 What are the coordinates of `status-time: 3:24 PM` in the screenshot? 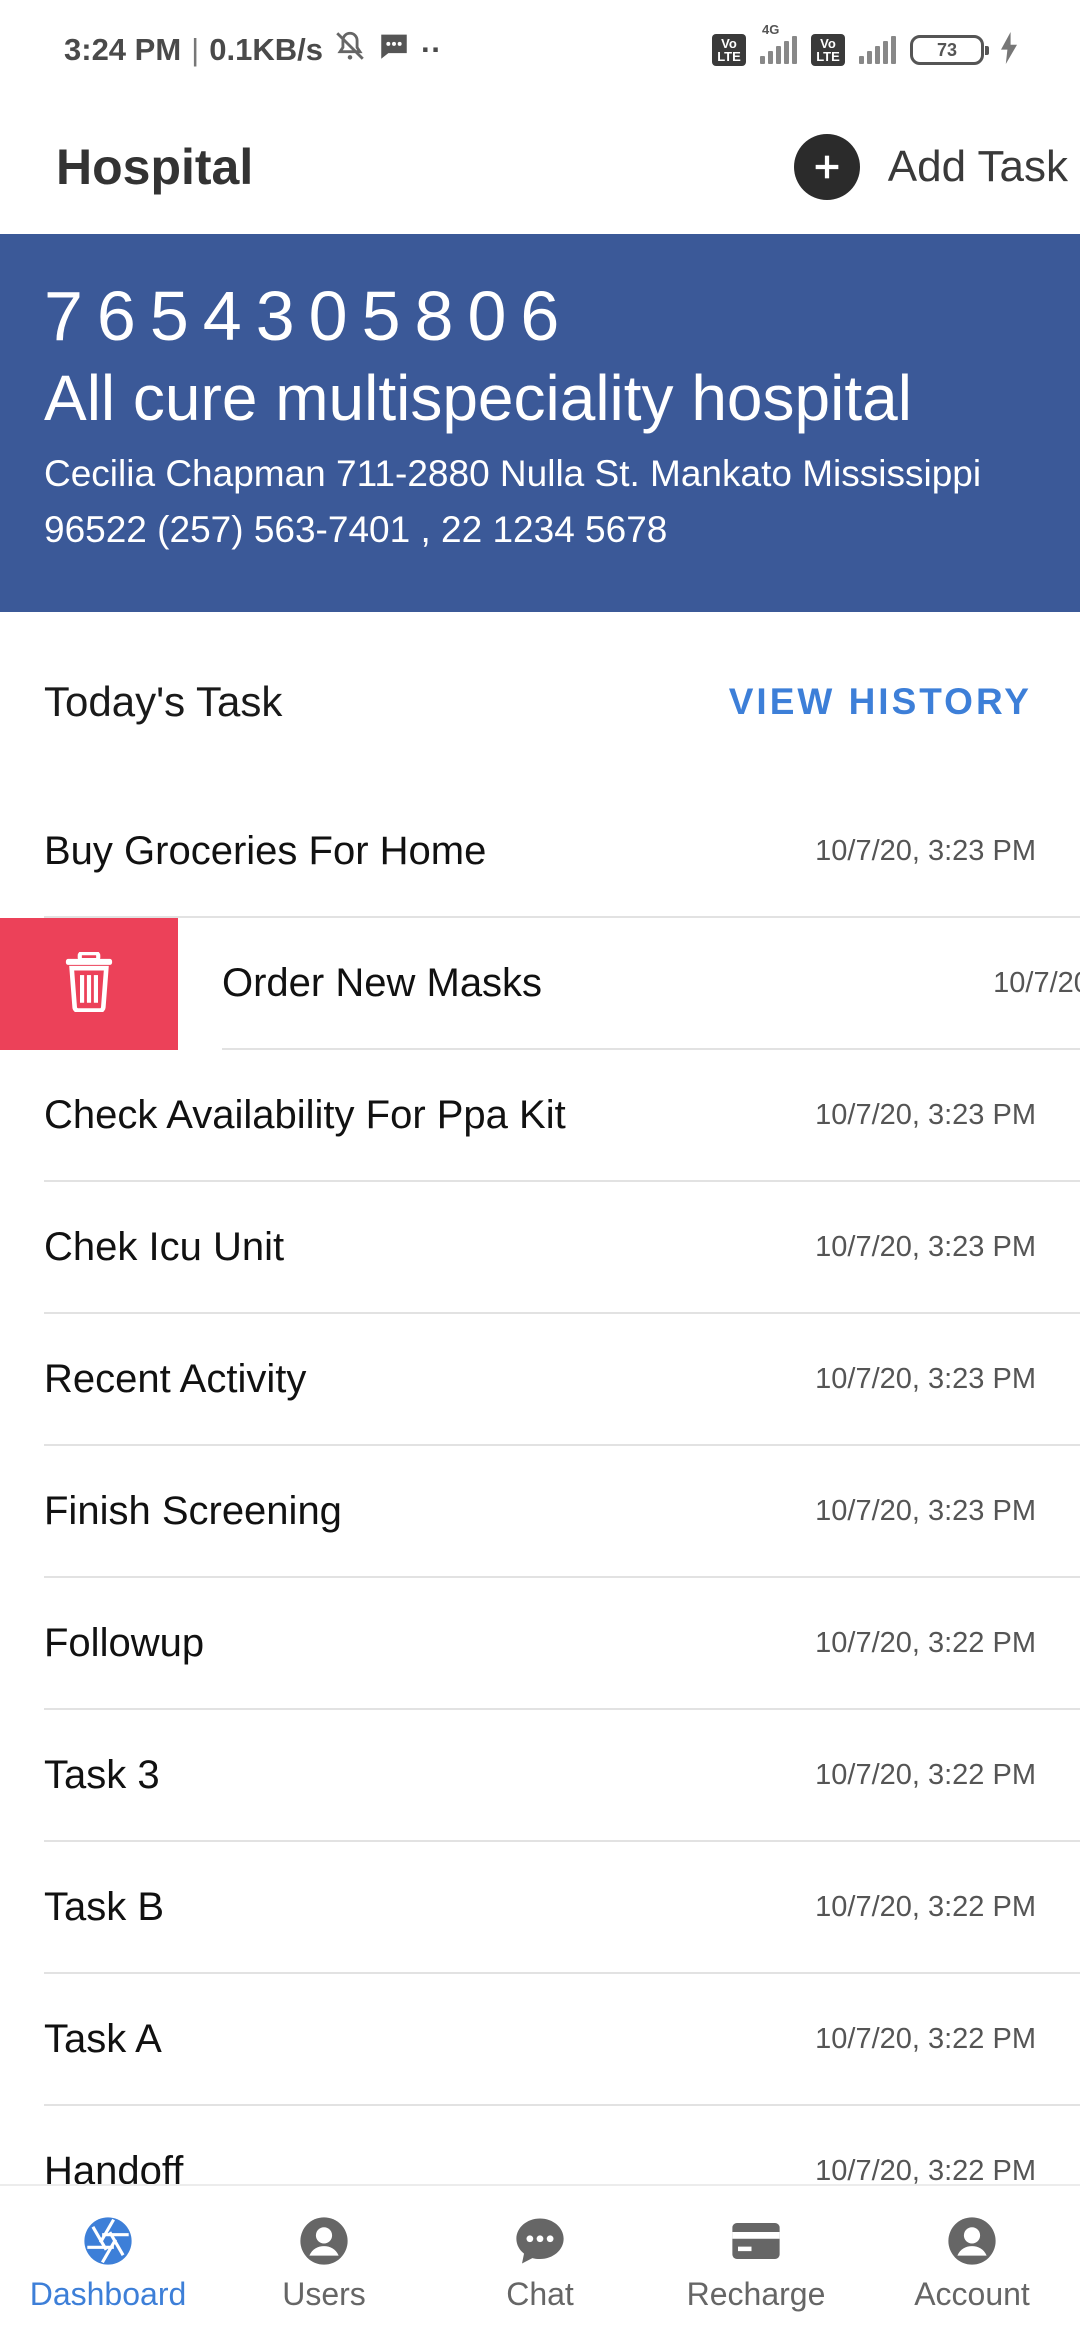 It's located at (123, 49).